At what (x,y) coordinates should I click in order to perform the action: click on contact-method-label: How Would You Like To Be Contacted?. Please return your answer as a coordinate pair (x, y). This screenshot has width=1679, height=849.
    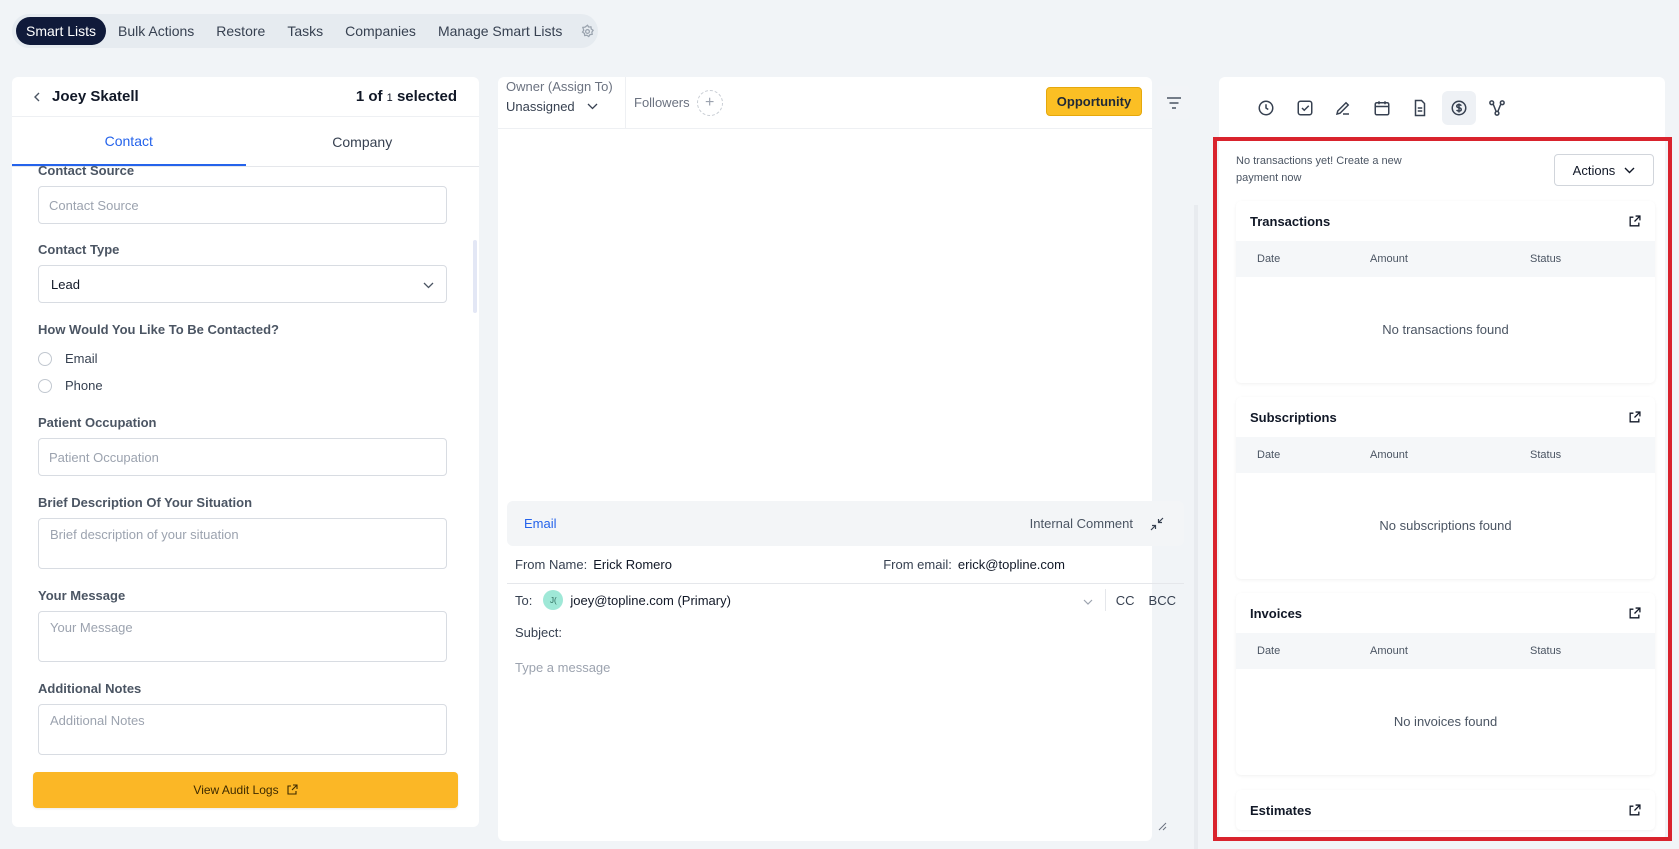
    Looking at the image, I should click on (158, 329).